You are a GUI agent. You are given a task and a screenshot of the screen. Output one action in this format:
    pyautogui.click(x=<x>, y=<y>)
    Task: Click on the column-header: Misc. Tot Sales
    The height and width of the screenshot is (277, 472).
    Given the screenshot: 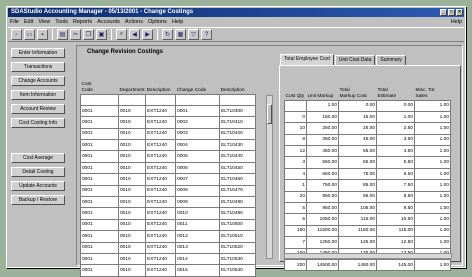 What is the action you would take?
    pyautogui.click(x=433, y=83)
    